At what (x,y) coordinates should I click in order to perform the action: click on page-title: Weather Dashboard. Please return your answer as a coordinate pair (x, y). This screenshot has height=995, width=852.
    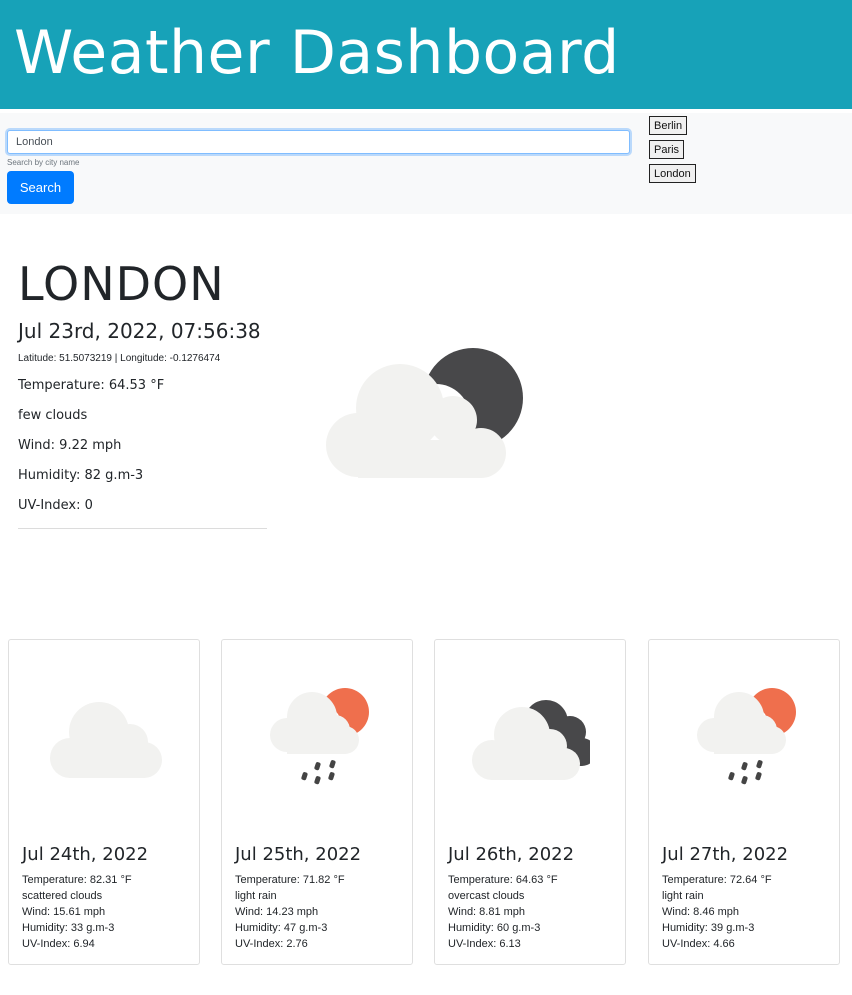
    Looking at the image, I should click on (317, 53).